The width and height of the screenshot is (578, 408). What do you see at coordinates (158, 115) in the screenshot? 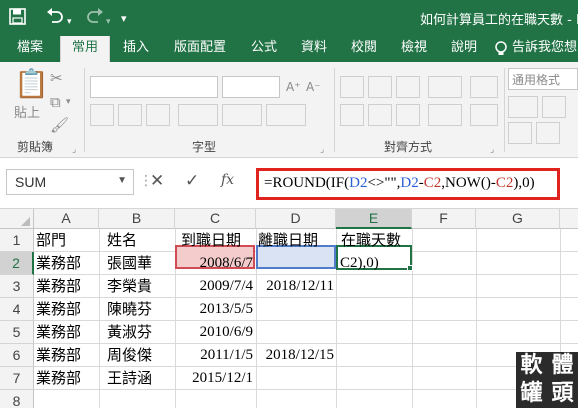
I see `underline-button` at bounding box center [158, 115].